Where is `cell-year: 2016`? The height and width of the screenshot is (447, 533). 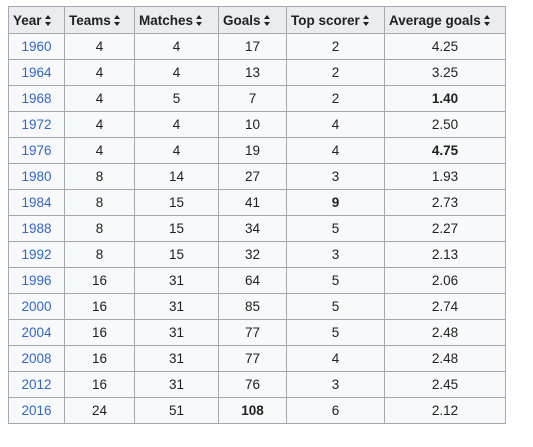 cell-year: 2016 is located at coordinates (36, 410).